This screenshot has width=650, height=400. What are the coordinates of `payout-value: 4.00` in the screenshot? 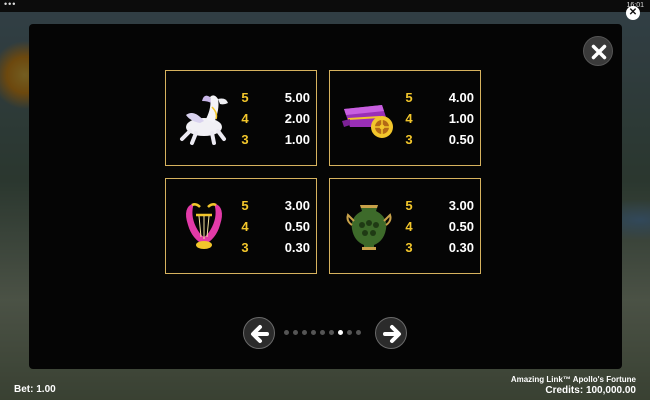 It's located at (461, 97).